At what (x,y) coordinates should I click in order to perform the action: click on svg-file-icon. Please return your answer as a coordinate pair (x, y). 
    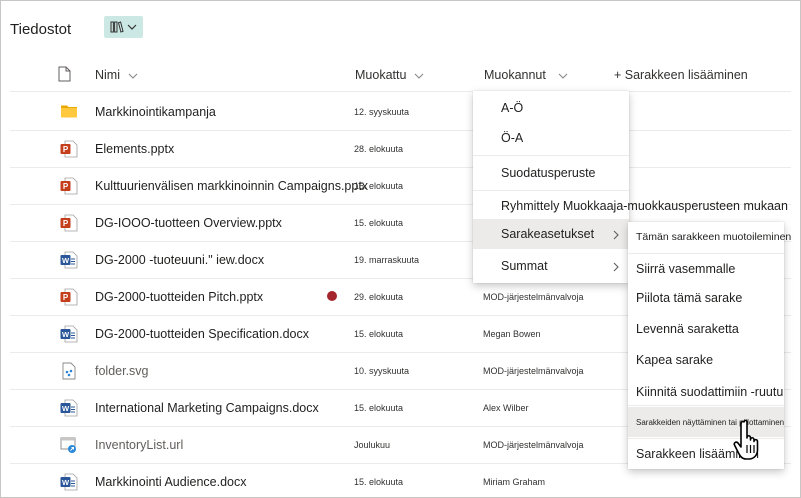
    Looking at the image, I should click on (69, 371).